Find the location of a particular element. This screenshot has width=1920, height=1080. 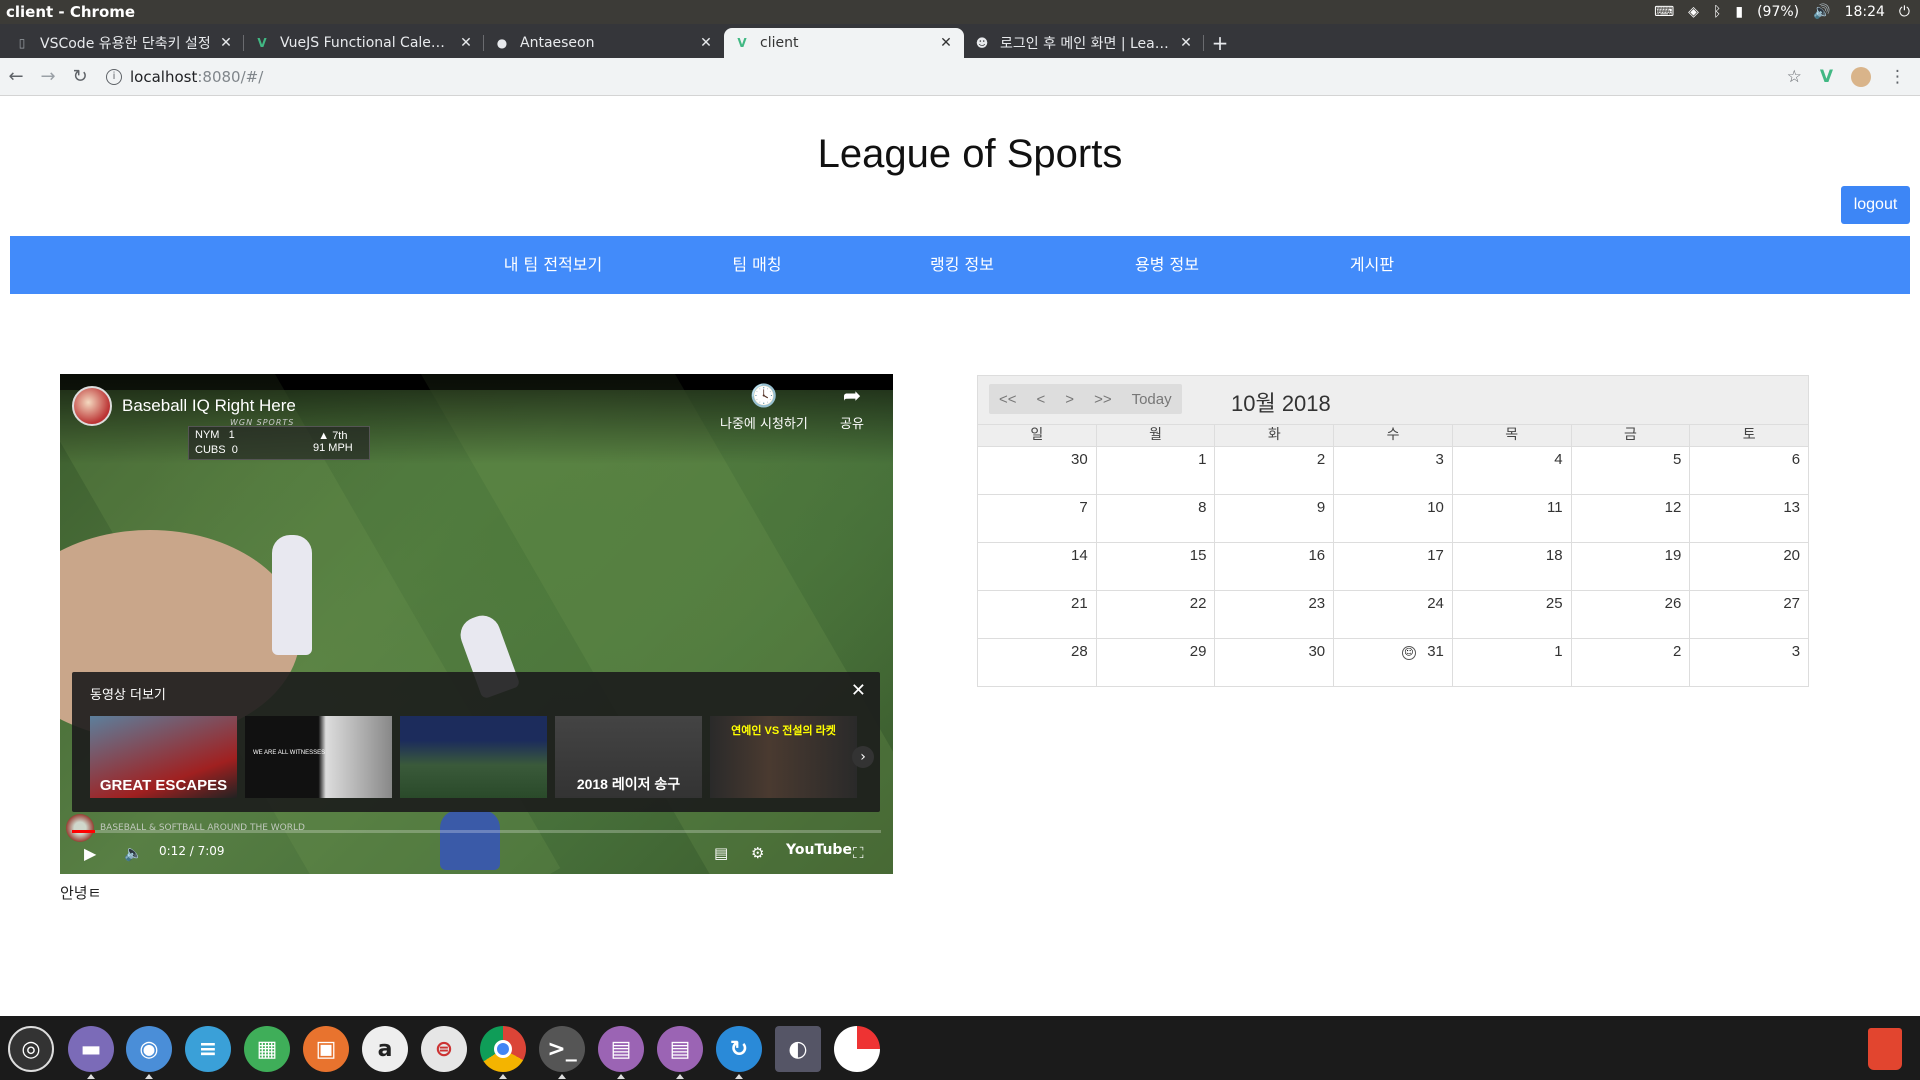

settings-icon: ⚙ is located at coordinates (757, 853).